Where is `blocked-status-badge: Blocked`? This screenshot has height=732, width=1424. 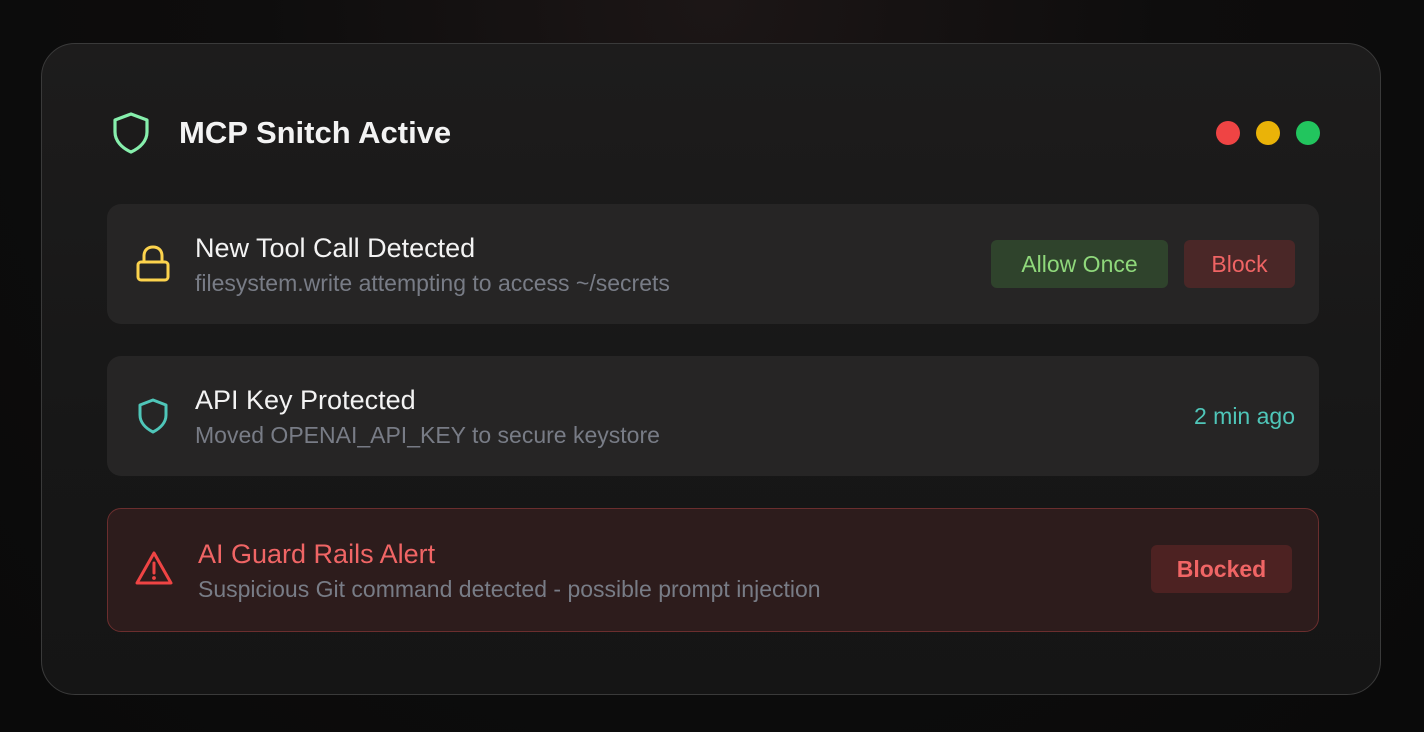 blocked-status-badge: Blocked is located at coordinates (1221, 569).